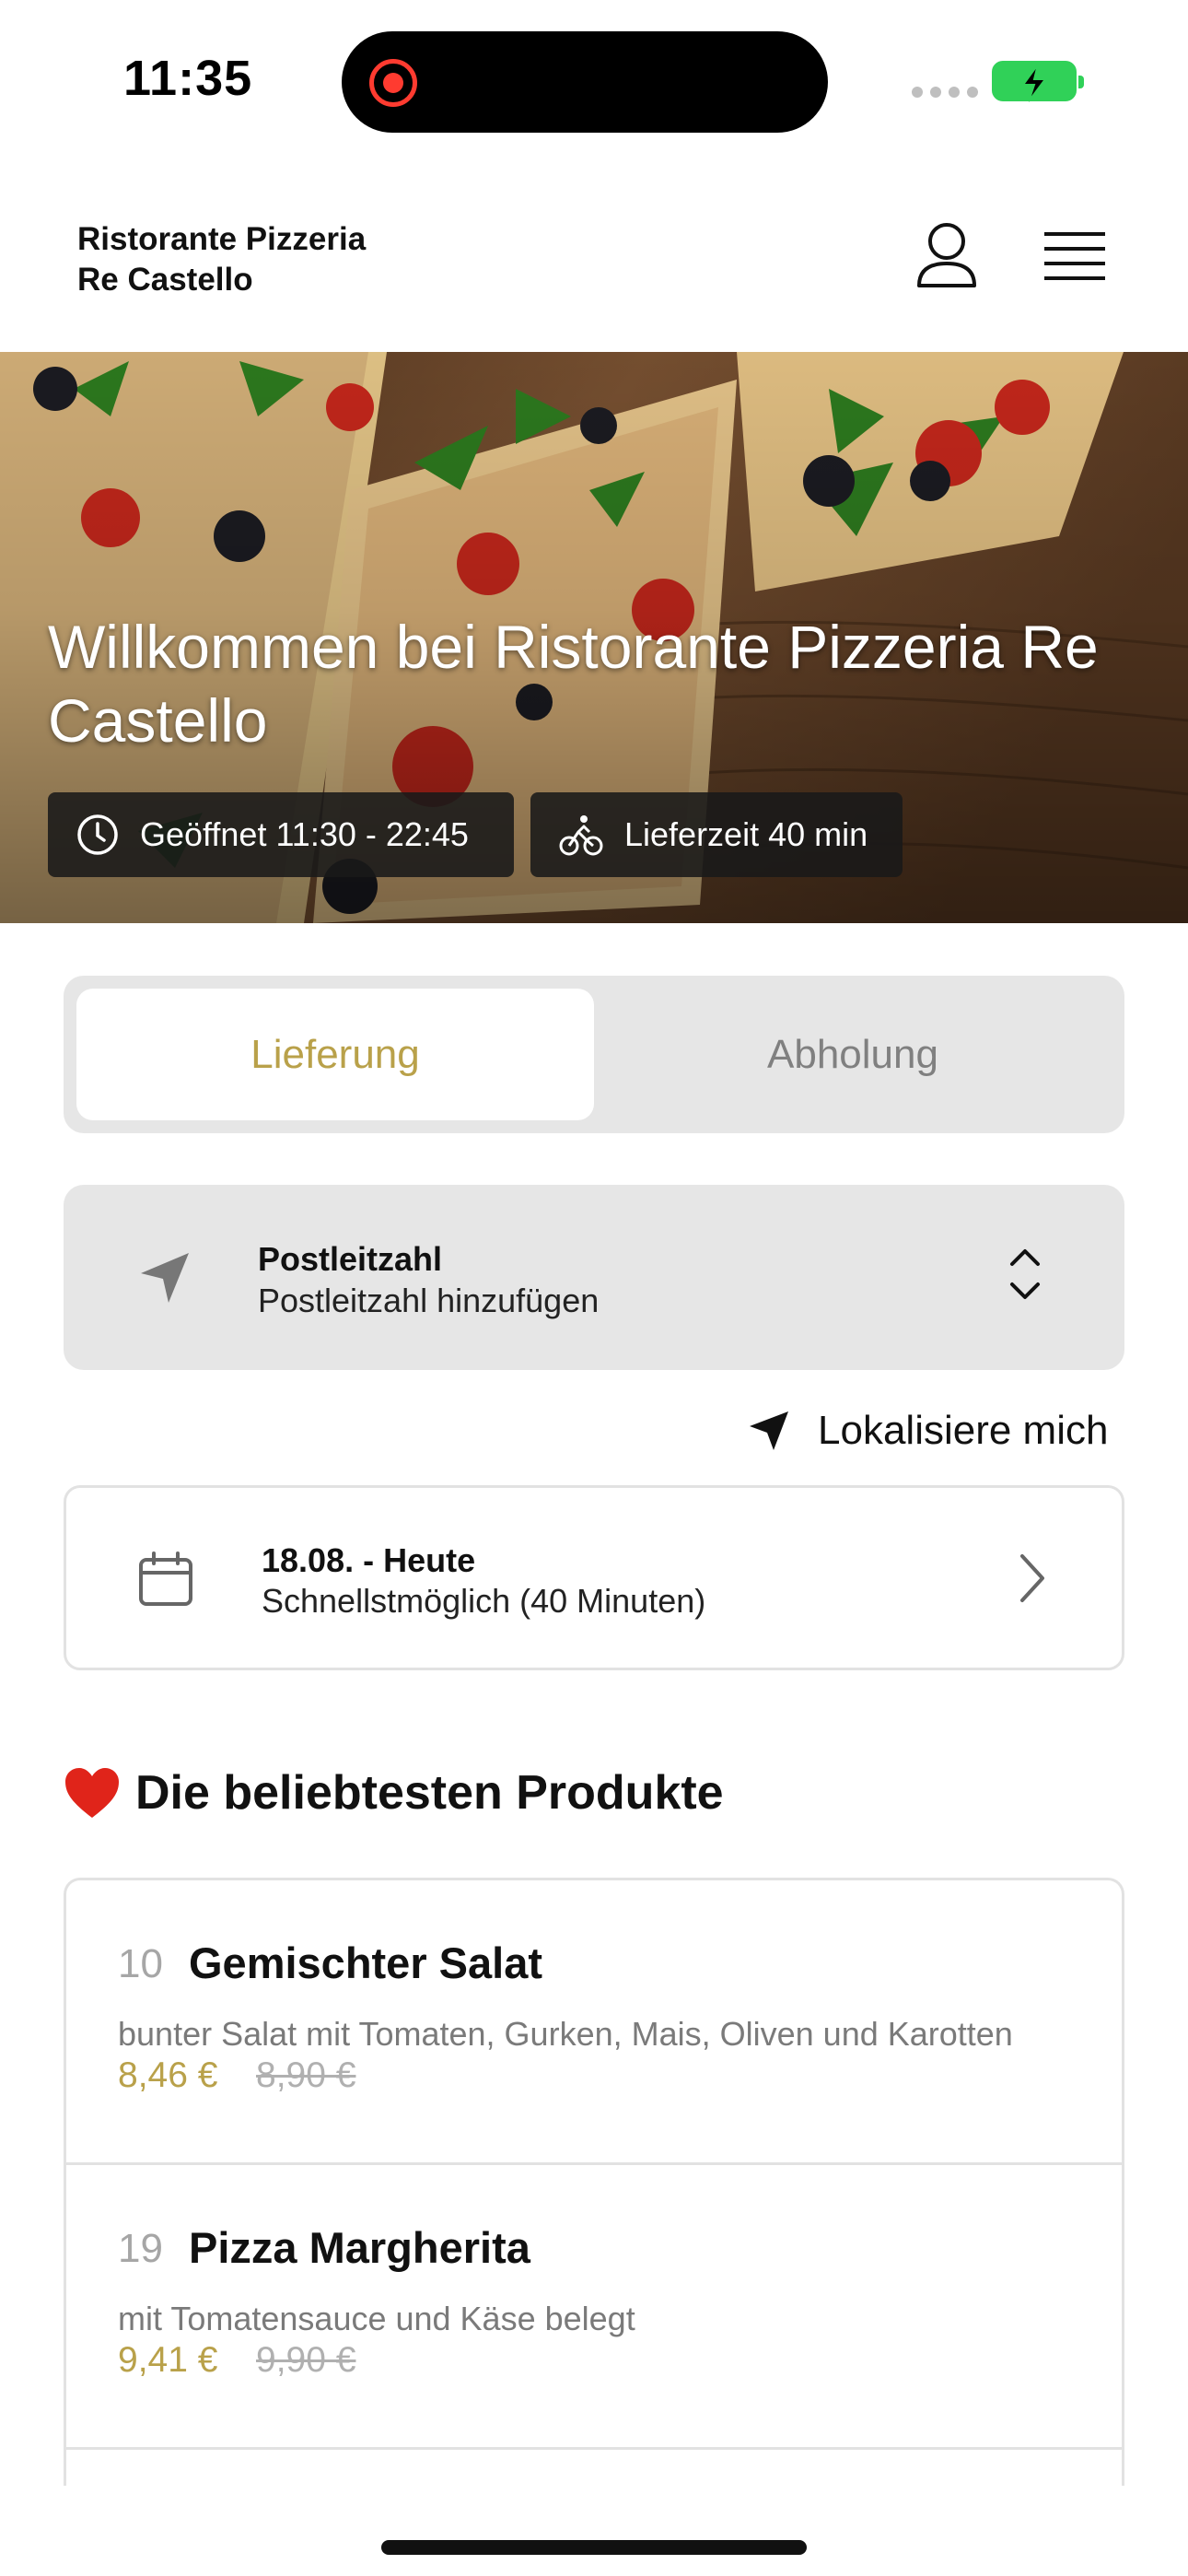 The image size is (1188, 2576). I want to click on account-button, so click(947, 256).